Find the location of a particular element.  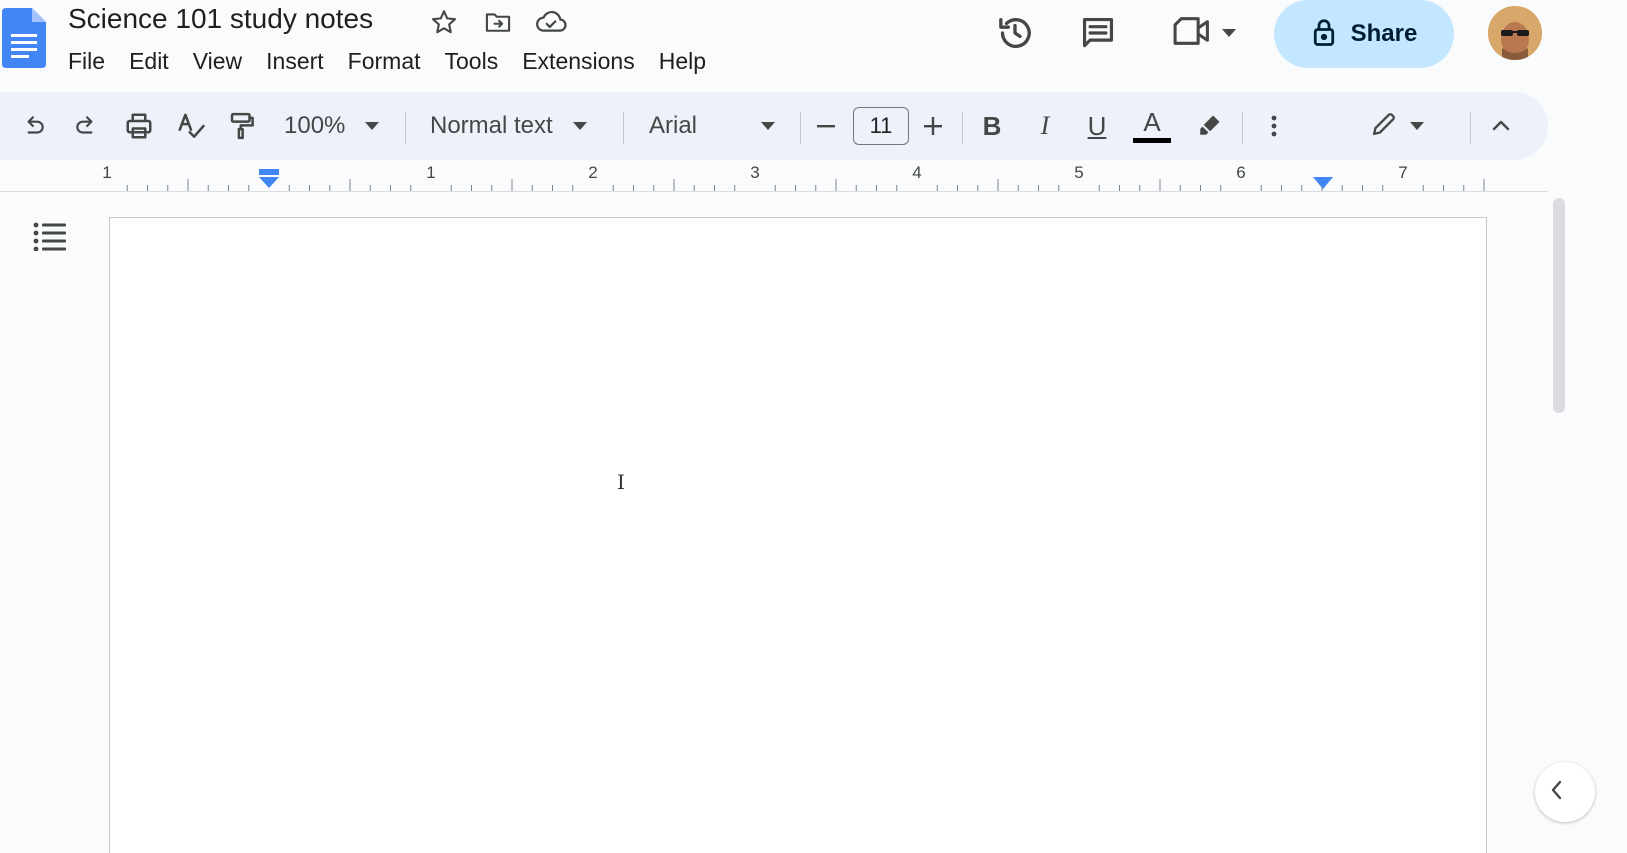

underline-icon: U is located at coordinates (1097, 125).